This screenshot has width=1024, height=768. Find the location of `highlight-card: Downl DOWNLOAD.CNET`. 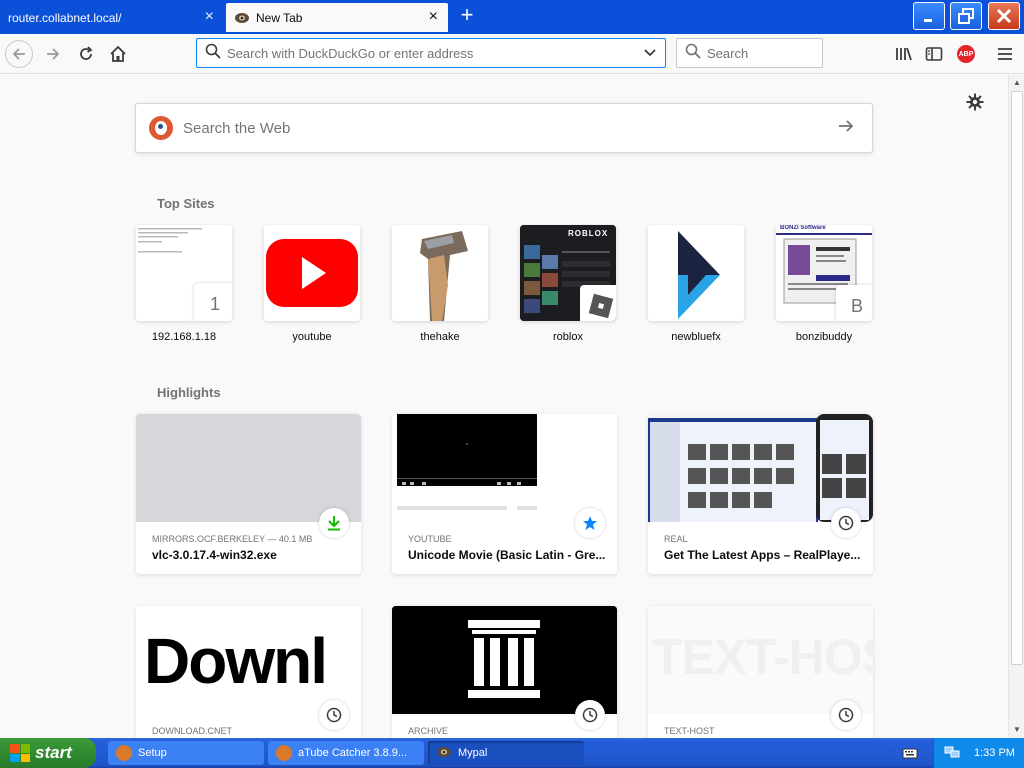

highlight-card: Downl DOWNLOAD.CNET is located at coordinates (248, 672).